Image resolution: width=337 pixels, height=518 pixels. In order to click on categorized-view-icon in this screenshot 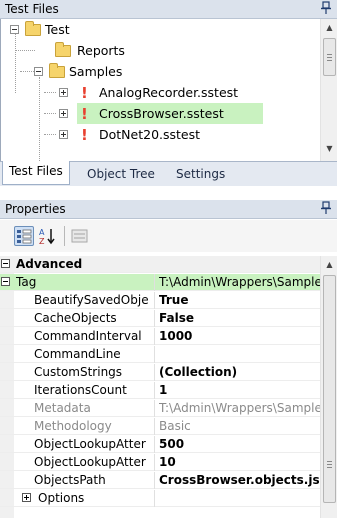, I will do `click(24, 236)`.